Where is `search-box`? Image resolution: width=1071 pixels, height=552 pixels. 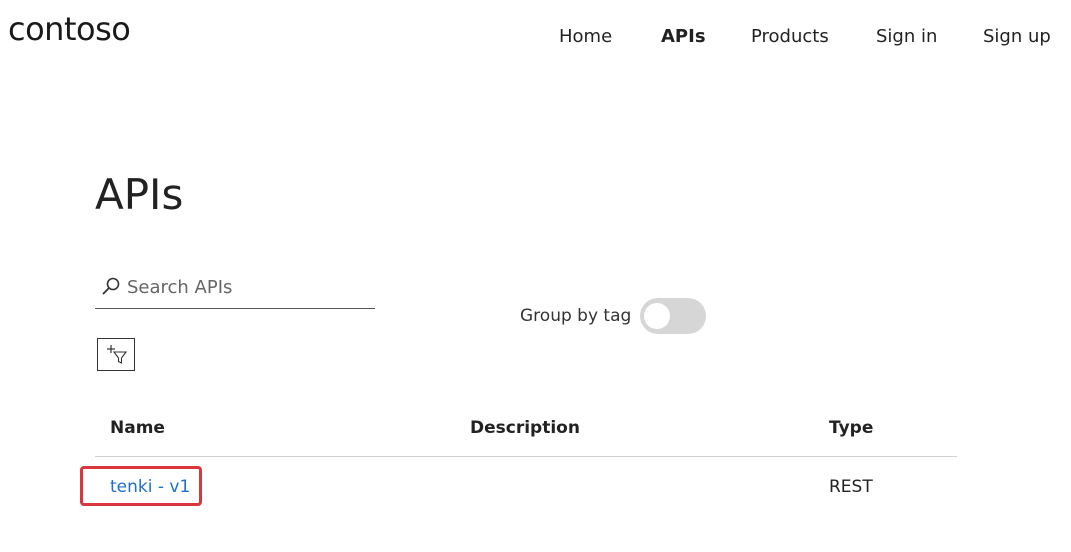 search-box is located at coordinates (235, 290).